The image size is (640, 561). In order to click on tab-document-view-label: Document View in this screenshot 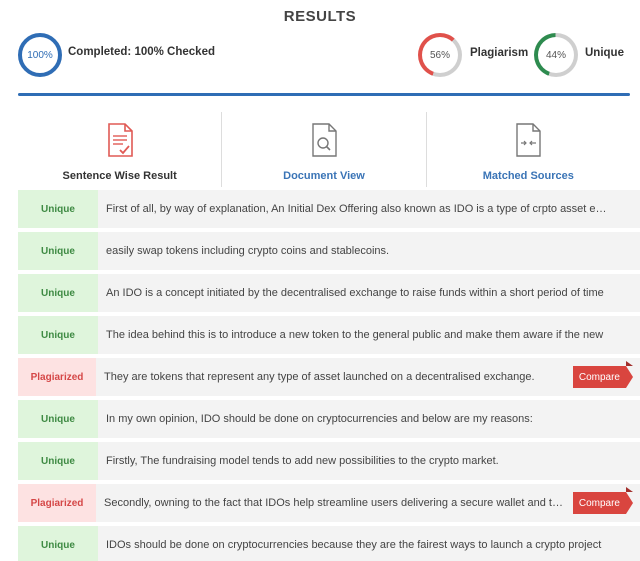, I will do `click(324, 176)`.